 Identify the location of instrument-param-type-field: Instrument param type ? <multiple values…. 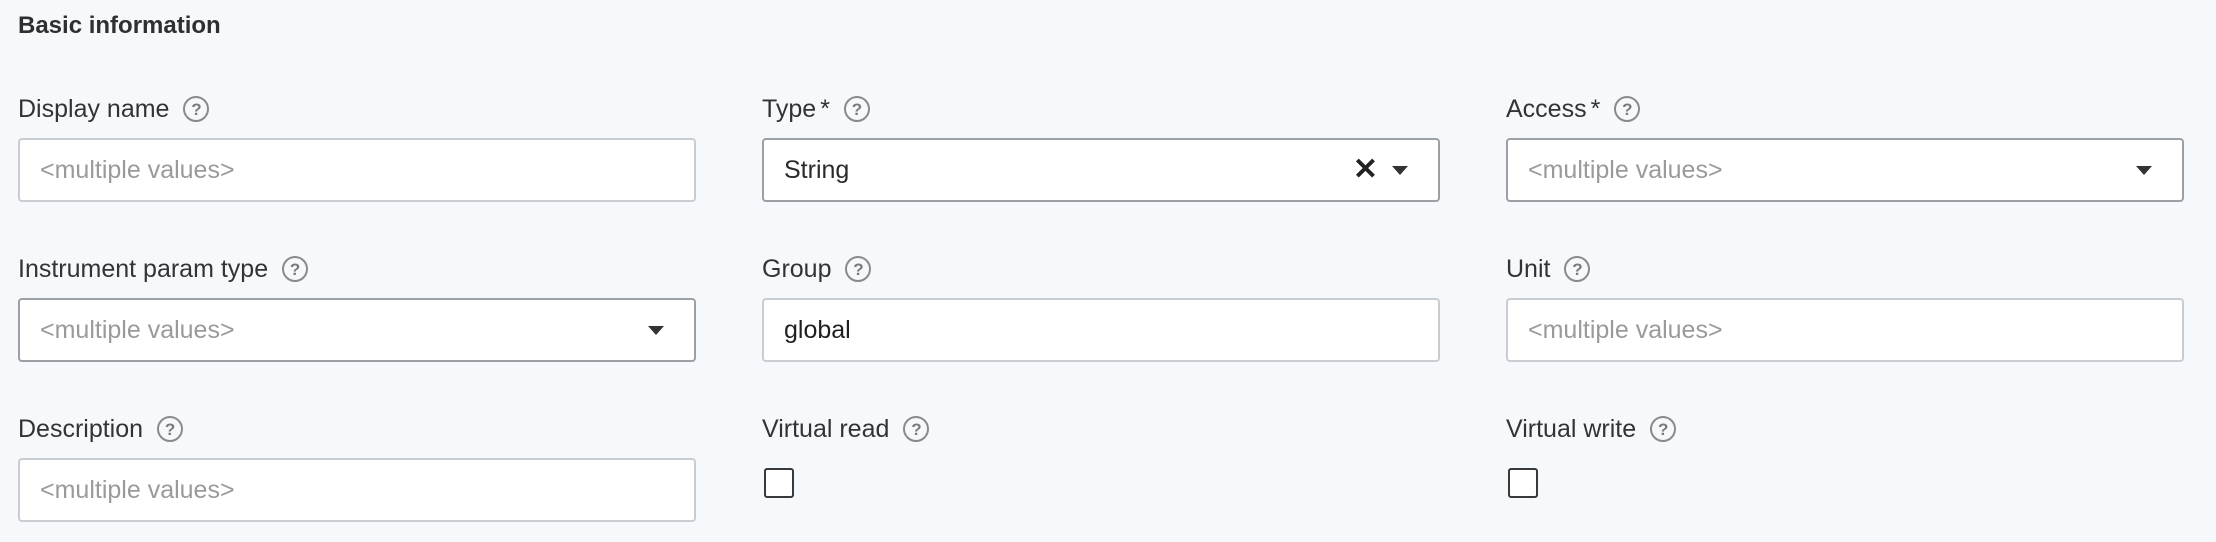
(357, 307).